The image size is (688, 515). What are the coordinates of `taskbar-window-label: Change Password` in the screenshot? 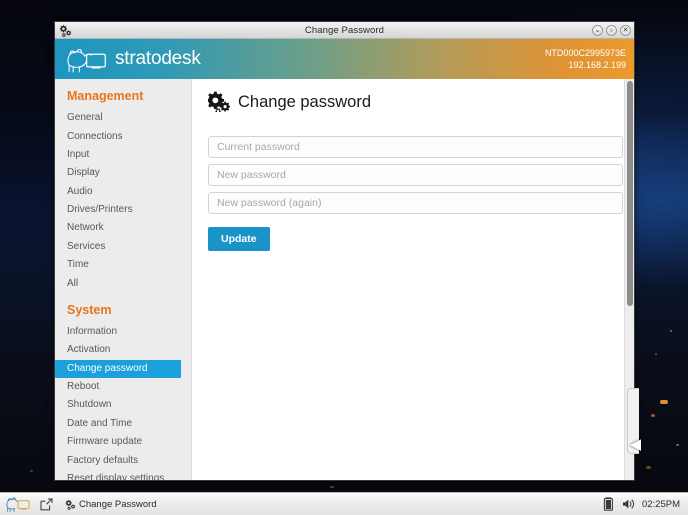 It's located at (118, 504).